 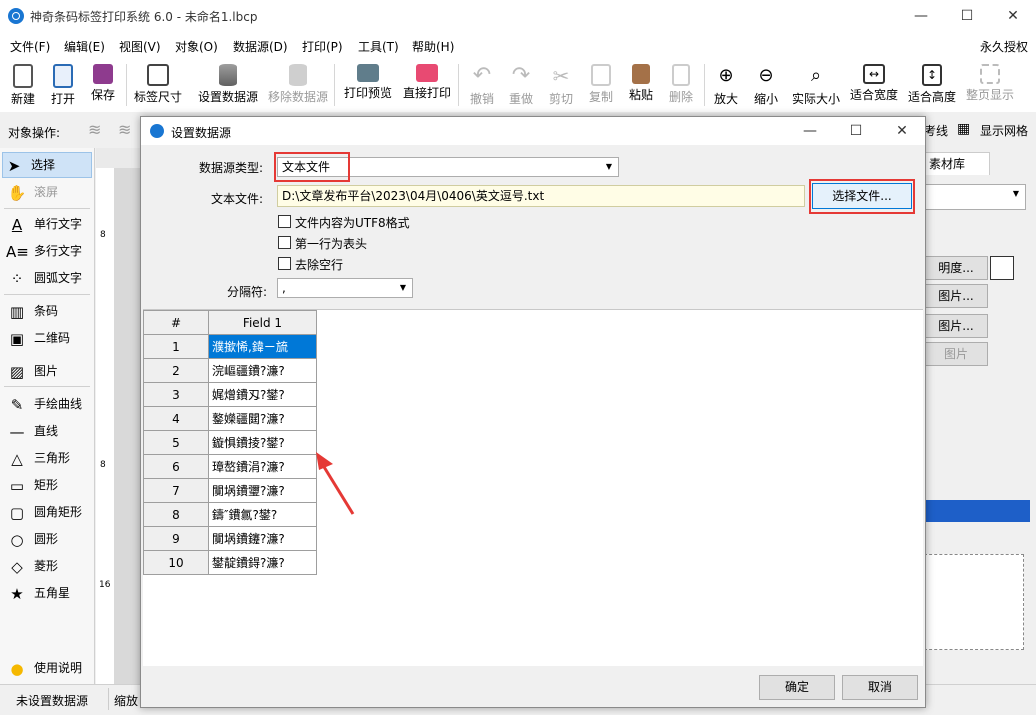 What do you see at coordinates (32, 485) in the screenshot?
I see `rectangle-tool: ▭ 矩形` at bounding box center [32, 485].